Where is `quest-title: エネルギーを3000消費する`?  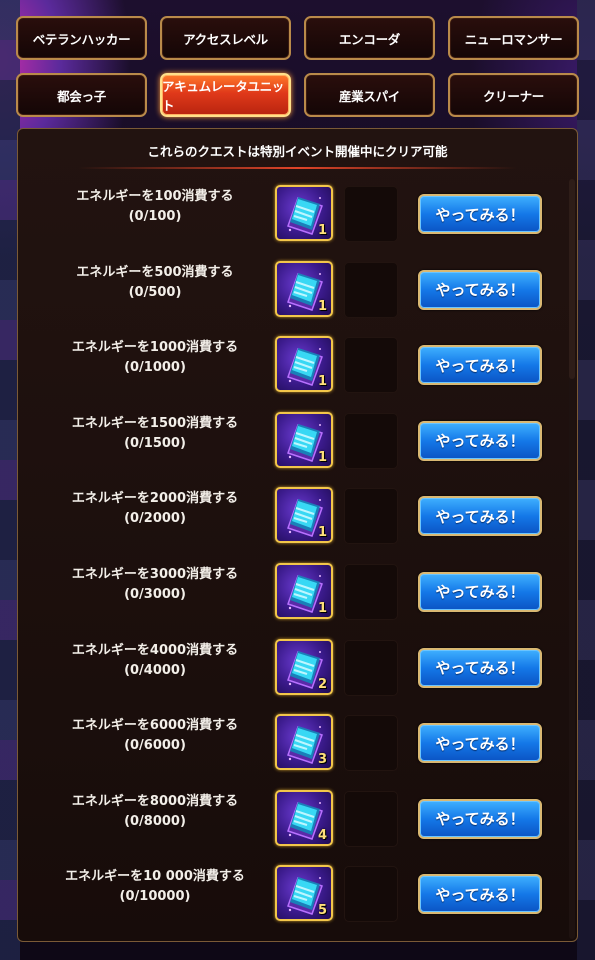 quest-title: エネルギーを3000消費する is located at coordinates (155, 574).